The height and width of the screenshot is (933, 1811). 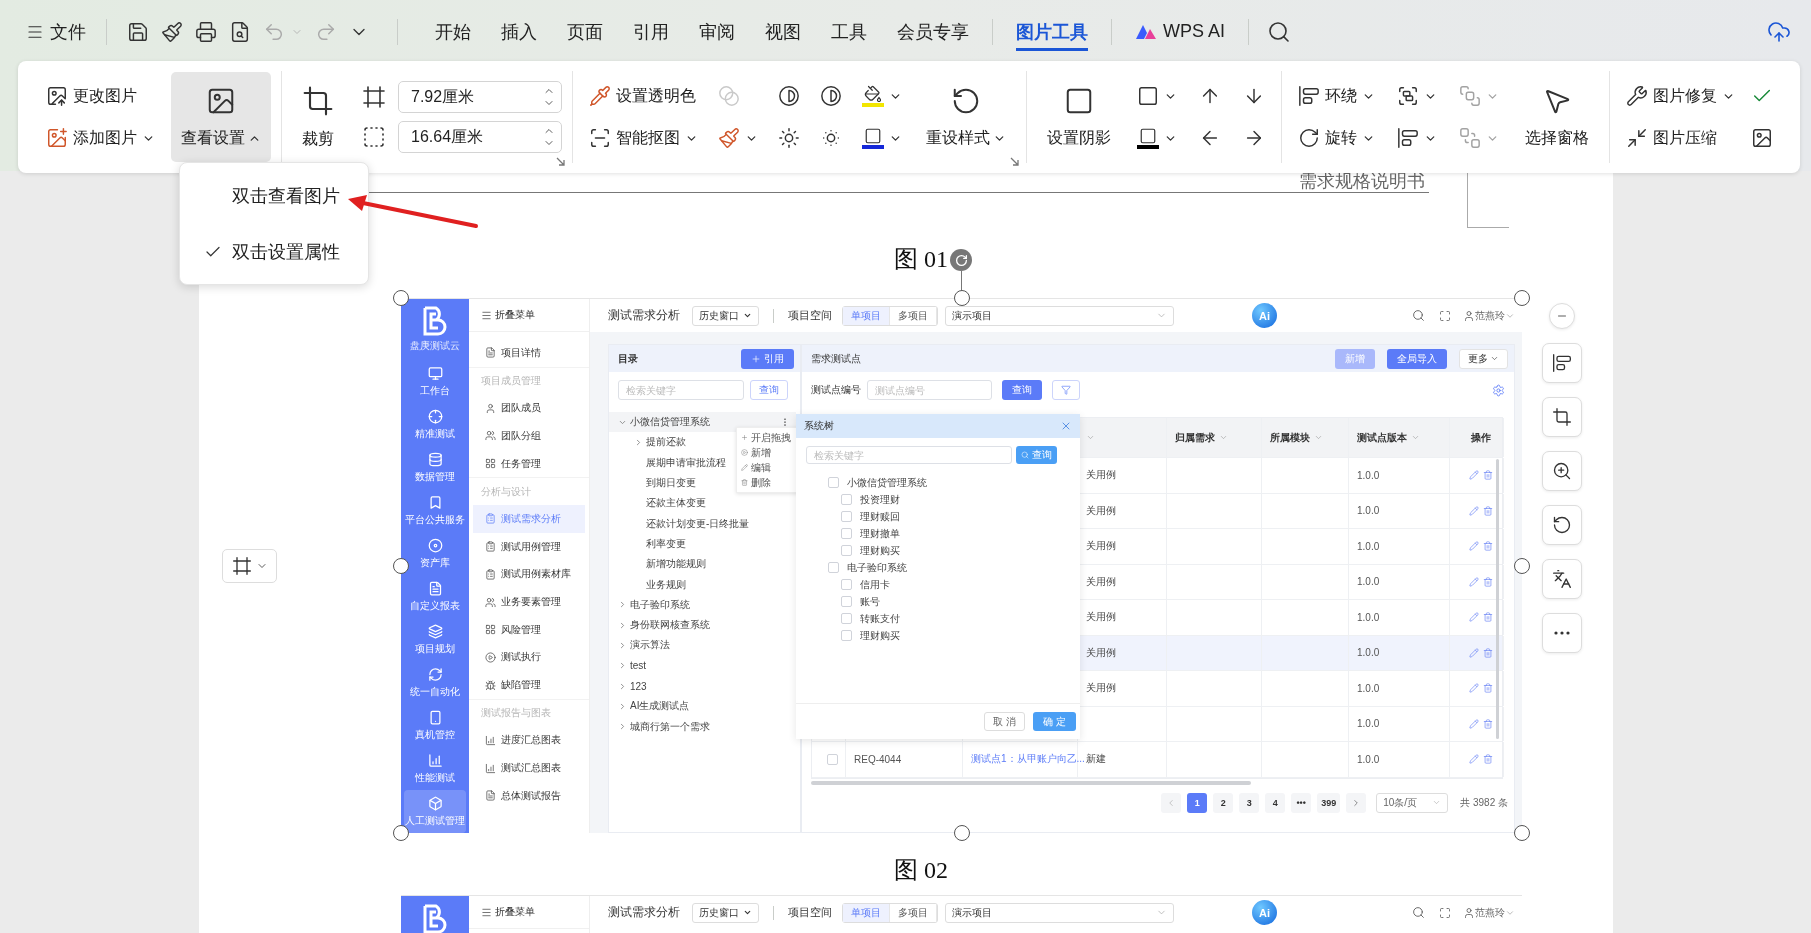 I want to click on menu-item: 新增, so click(x=769, y=452).